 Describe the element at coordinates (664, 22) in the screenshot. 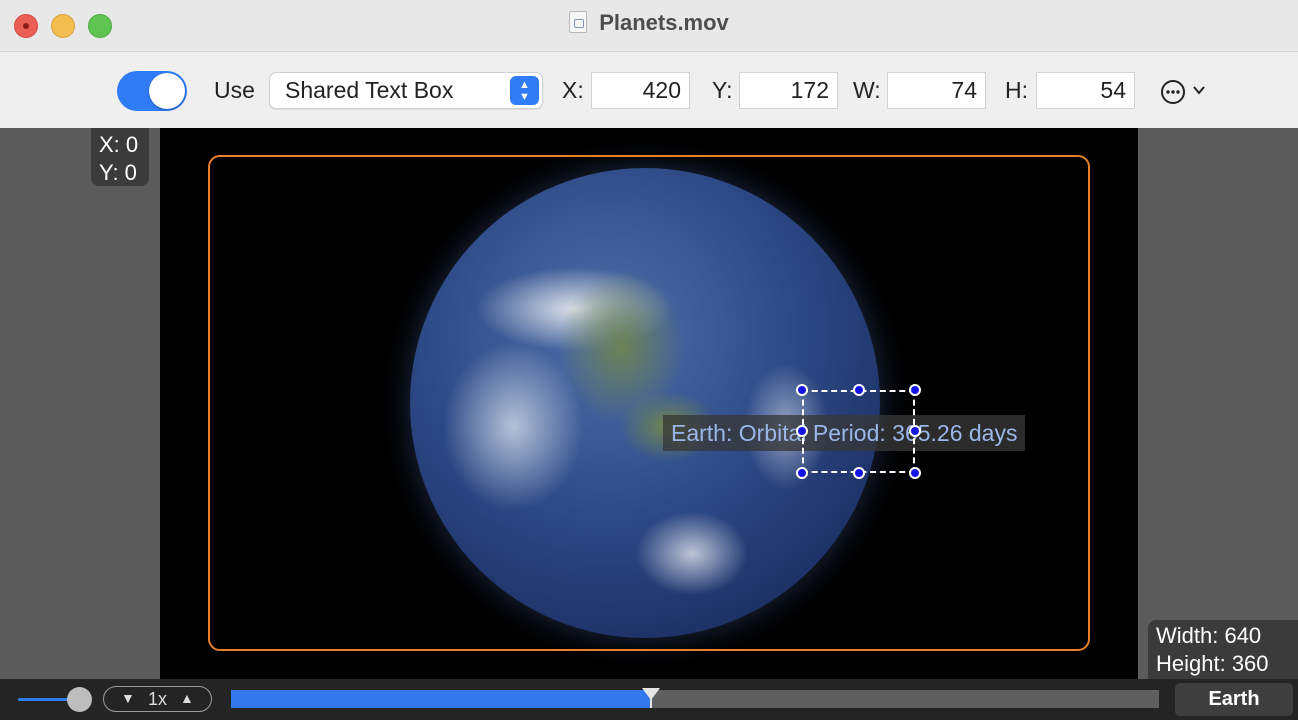

I see `window-title-text: Planets.mov` at that location.